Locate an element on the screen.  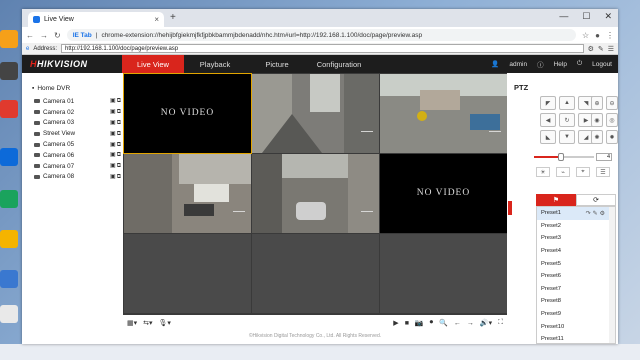
menu-configuration: Configuration is located at coordinates (339, 64).